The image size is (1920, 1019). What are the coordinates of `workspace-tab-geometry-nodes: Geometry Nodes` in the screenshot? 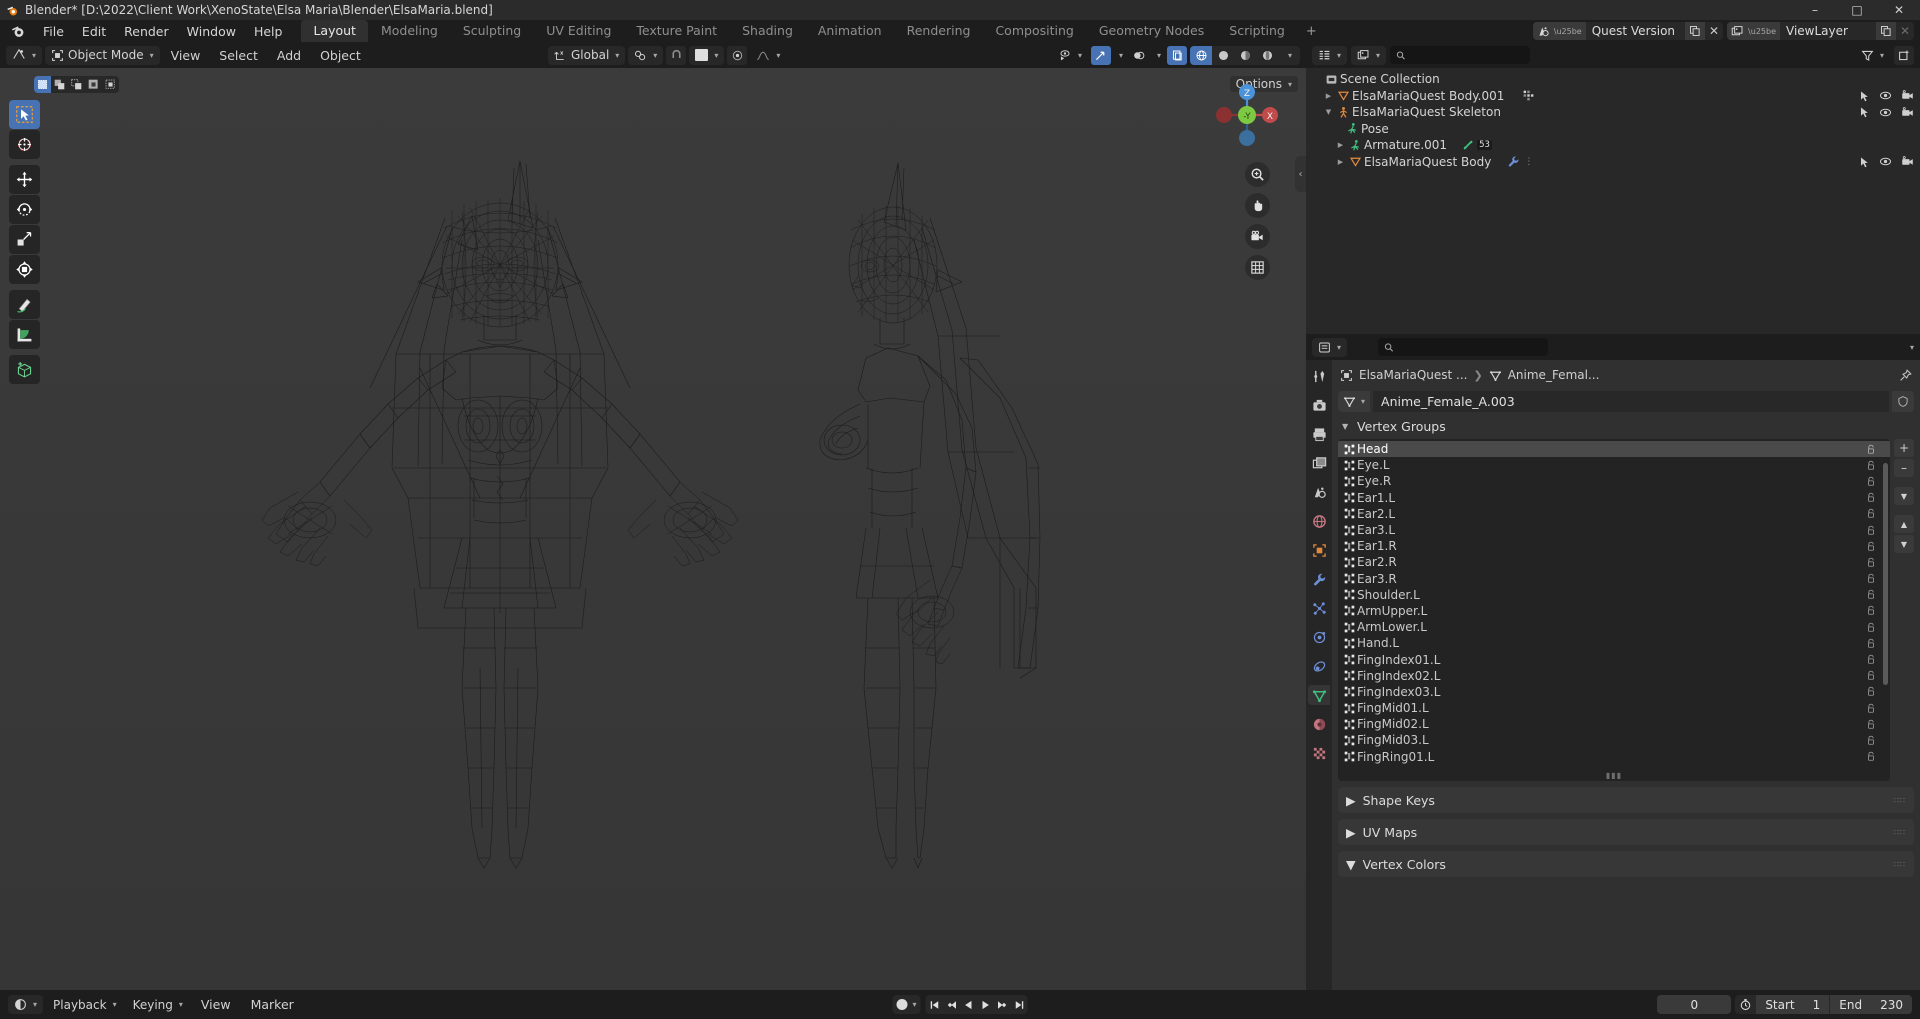 It's located at (1151, 31).